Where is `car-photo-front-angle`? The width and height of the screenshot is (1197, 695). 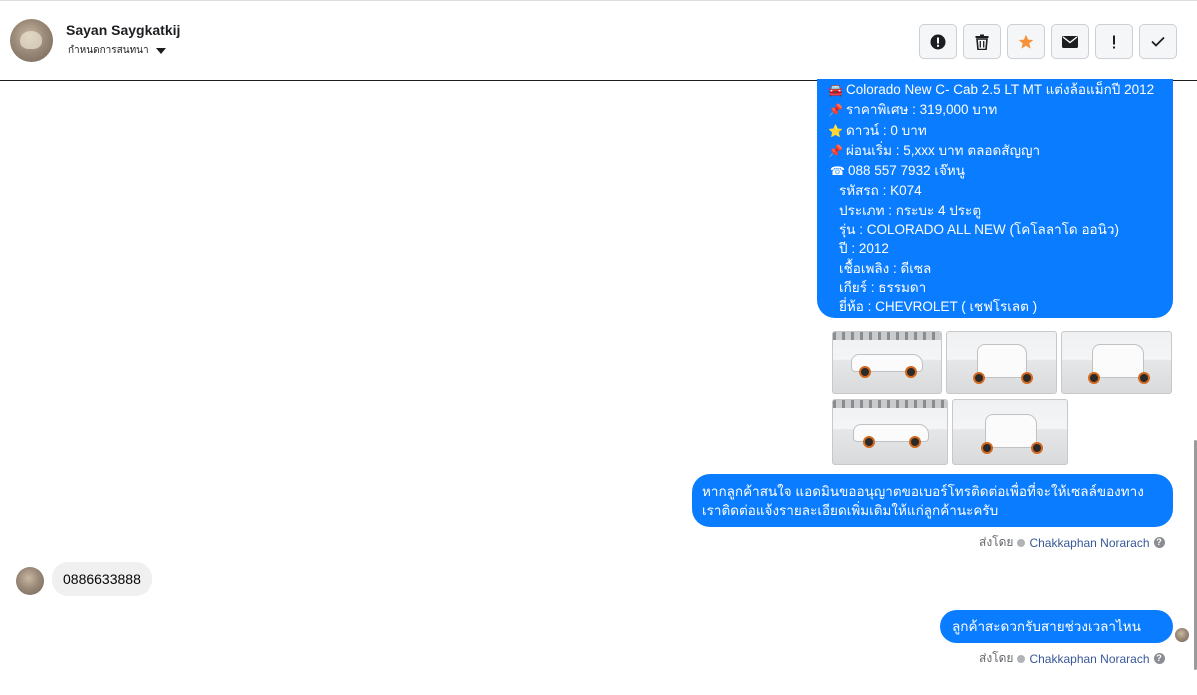 car-photo-front-angle is located at coordinates (1116, 362).